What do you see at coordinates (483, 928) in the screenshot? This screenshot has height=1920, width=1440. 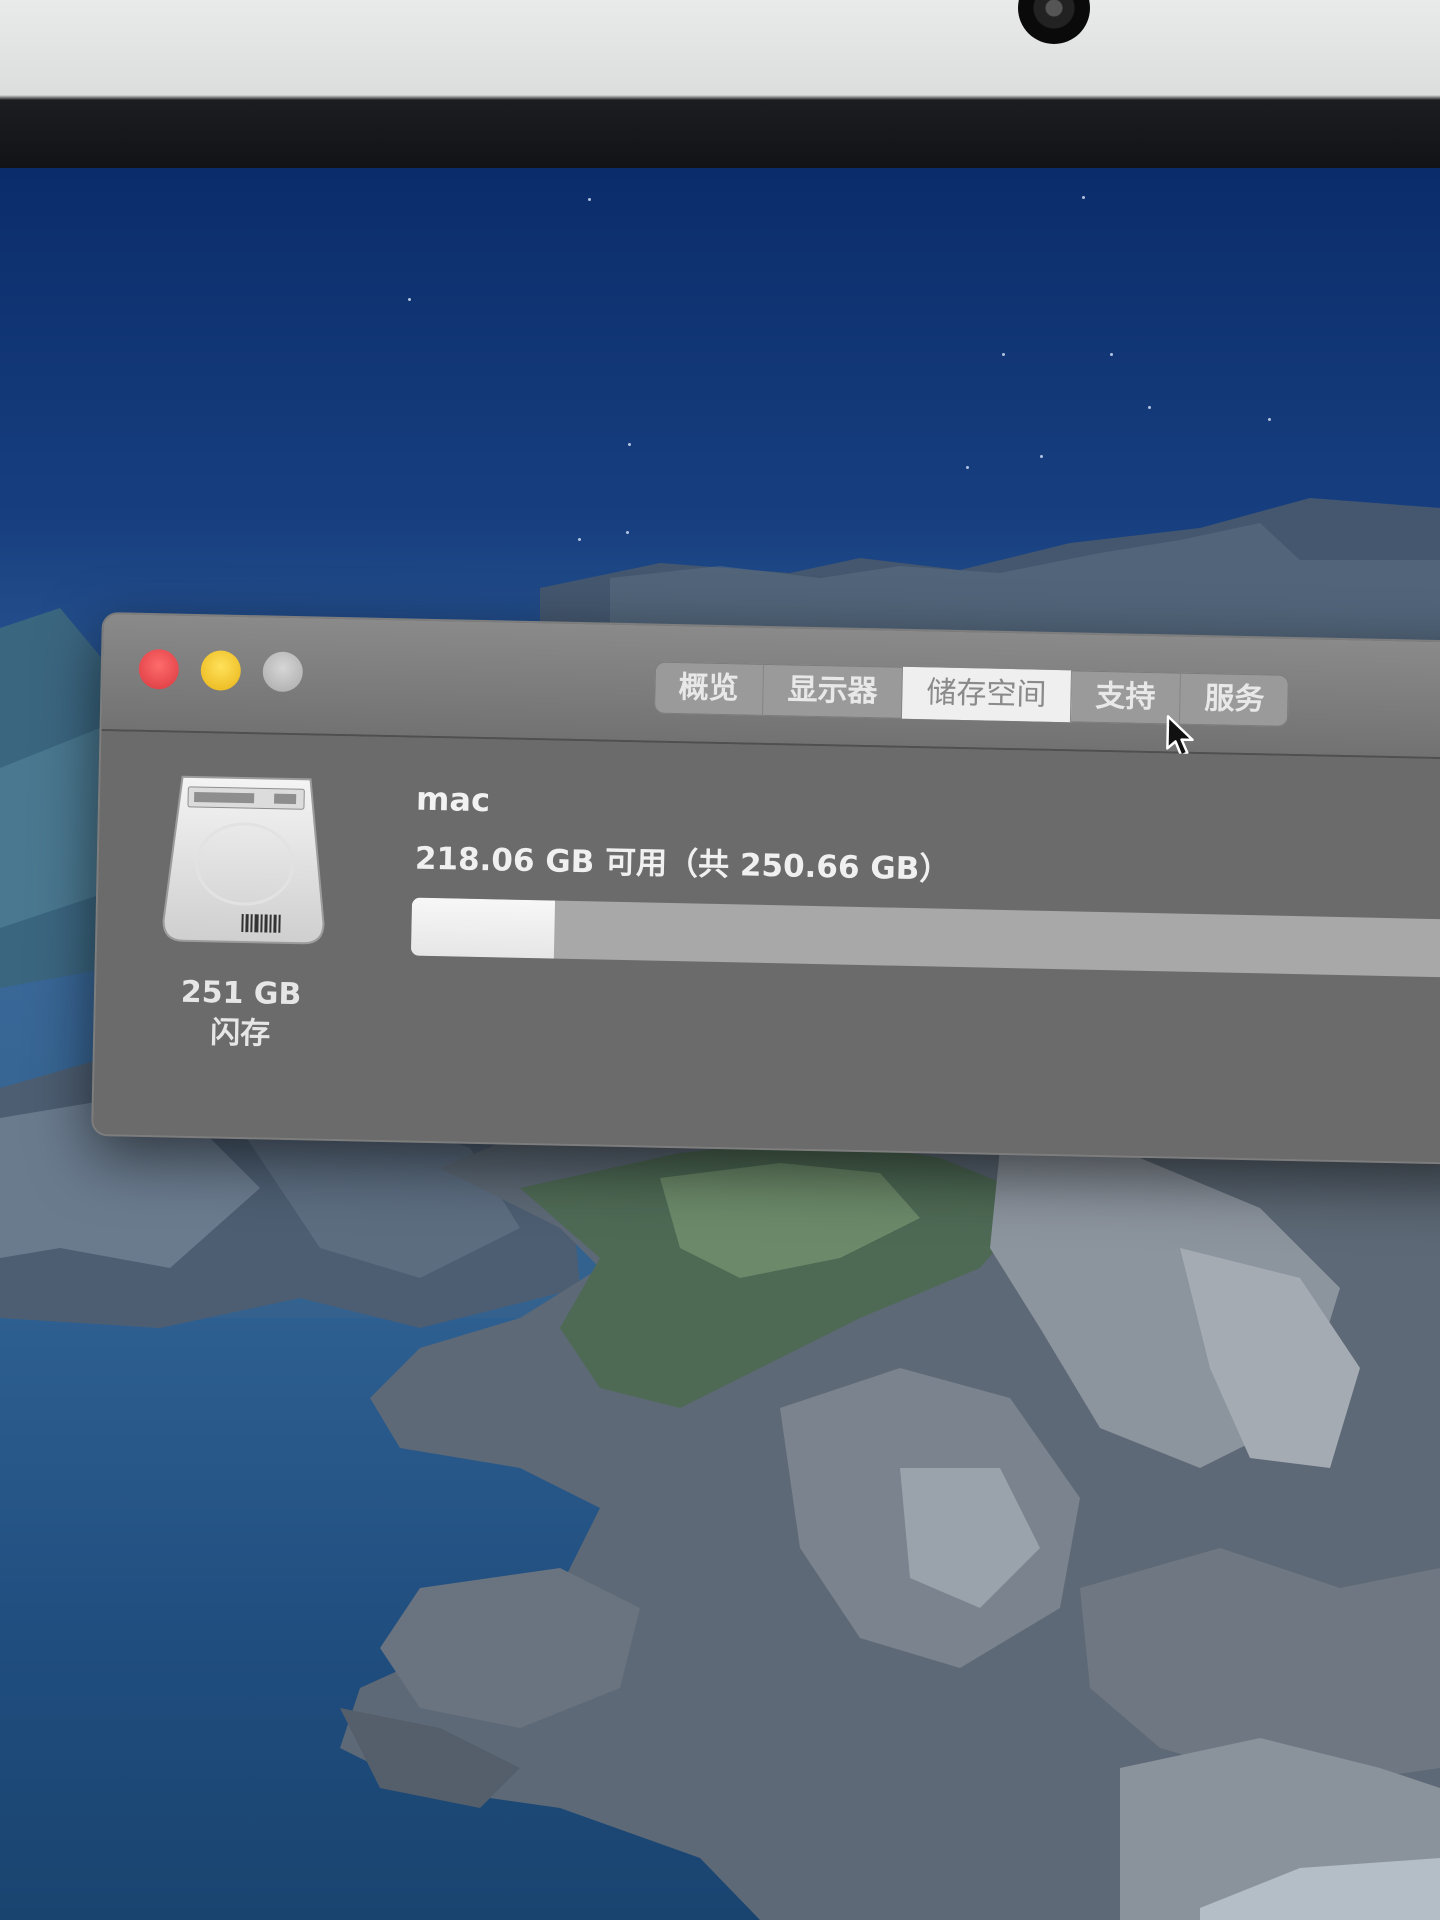 I see `storage-used-segment` at bounding box center [483, 928].